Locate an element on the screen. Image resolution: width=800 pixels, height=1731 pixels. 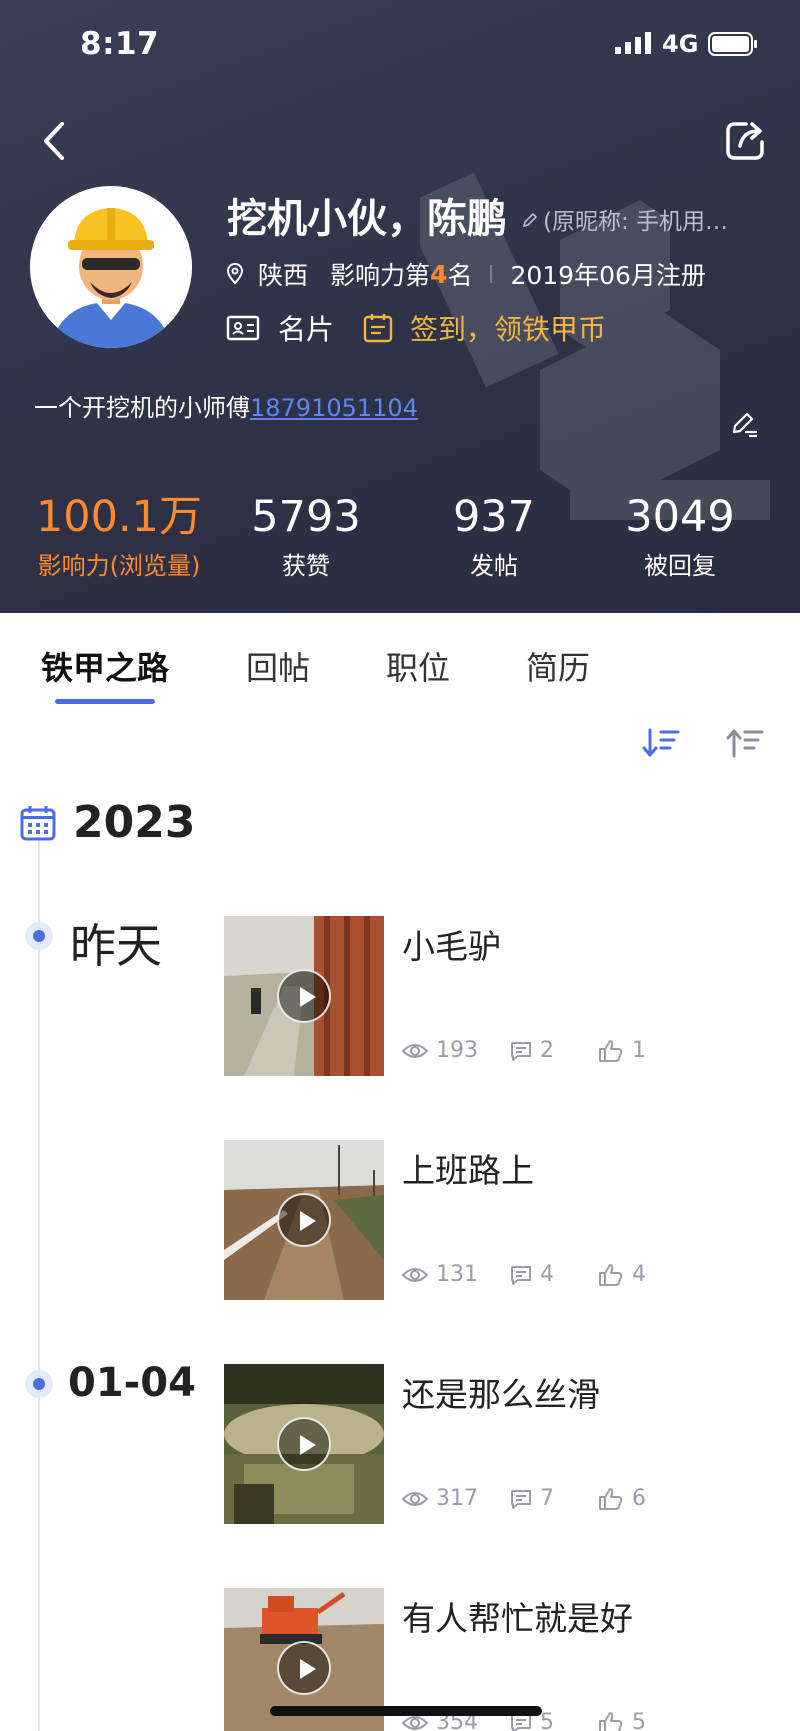
register-date: 2019年06月注册 is located at coordinates (608, 275).